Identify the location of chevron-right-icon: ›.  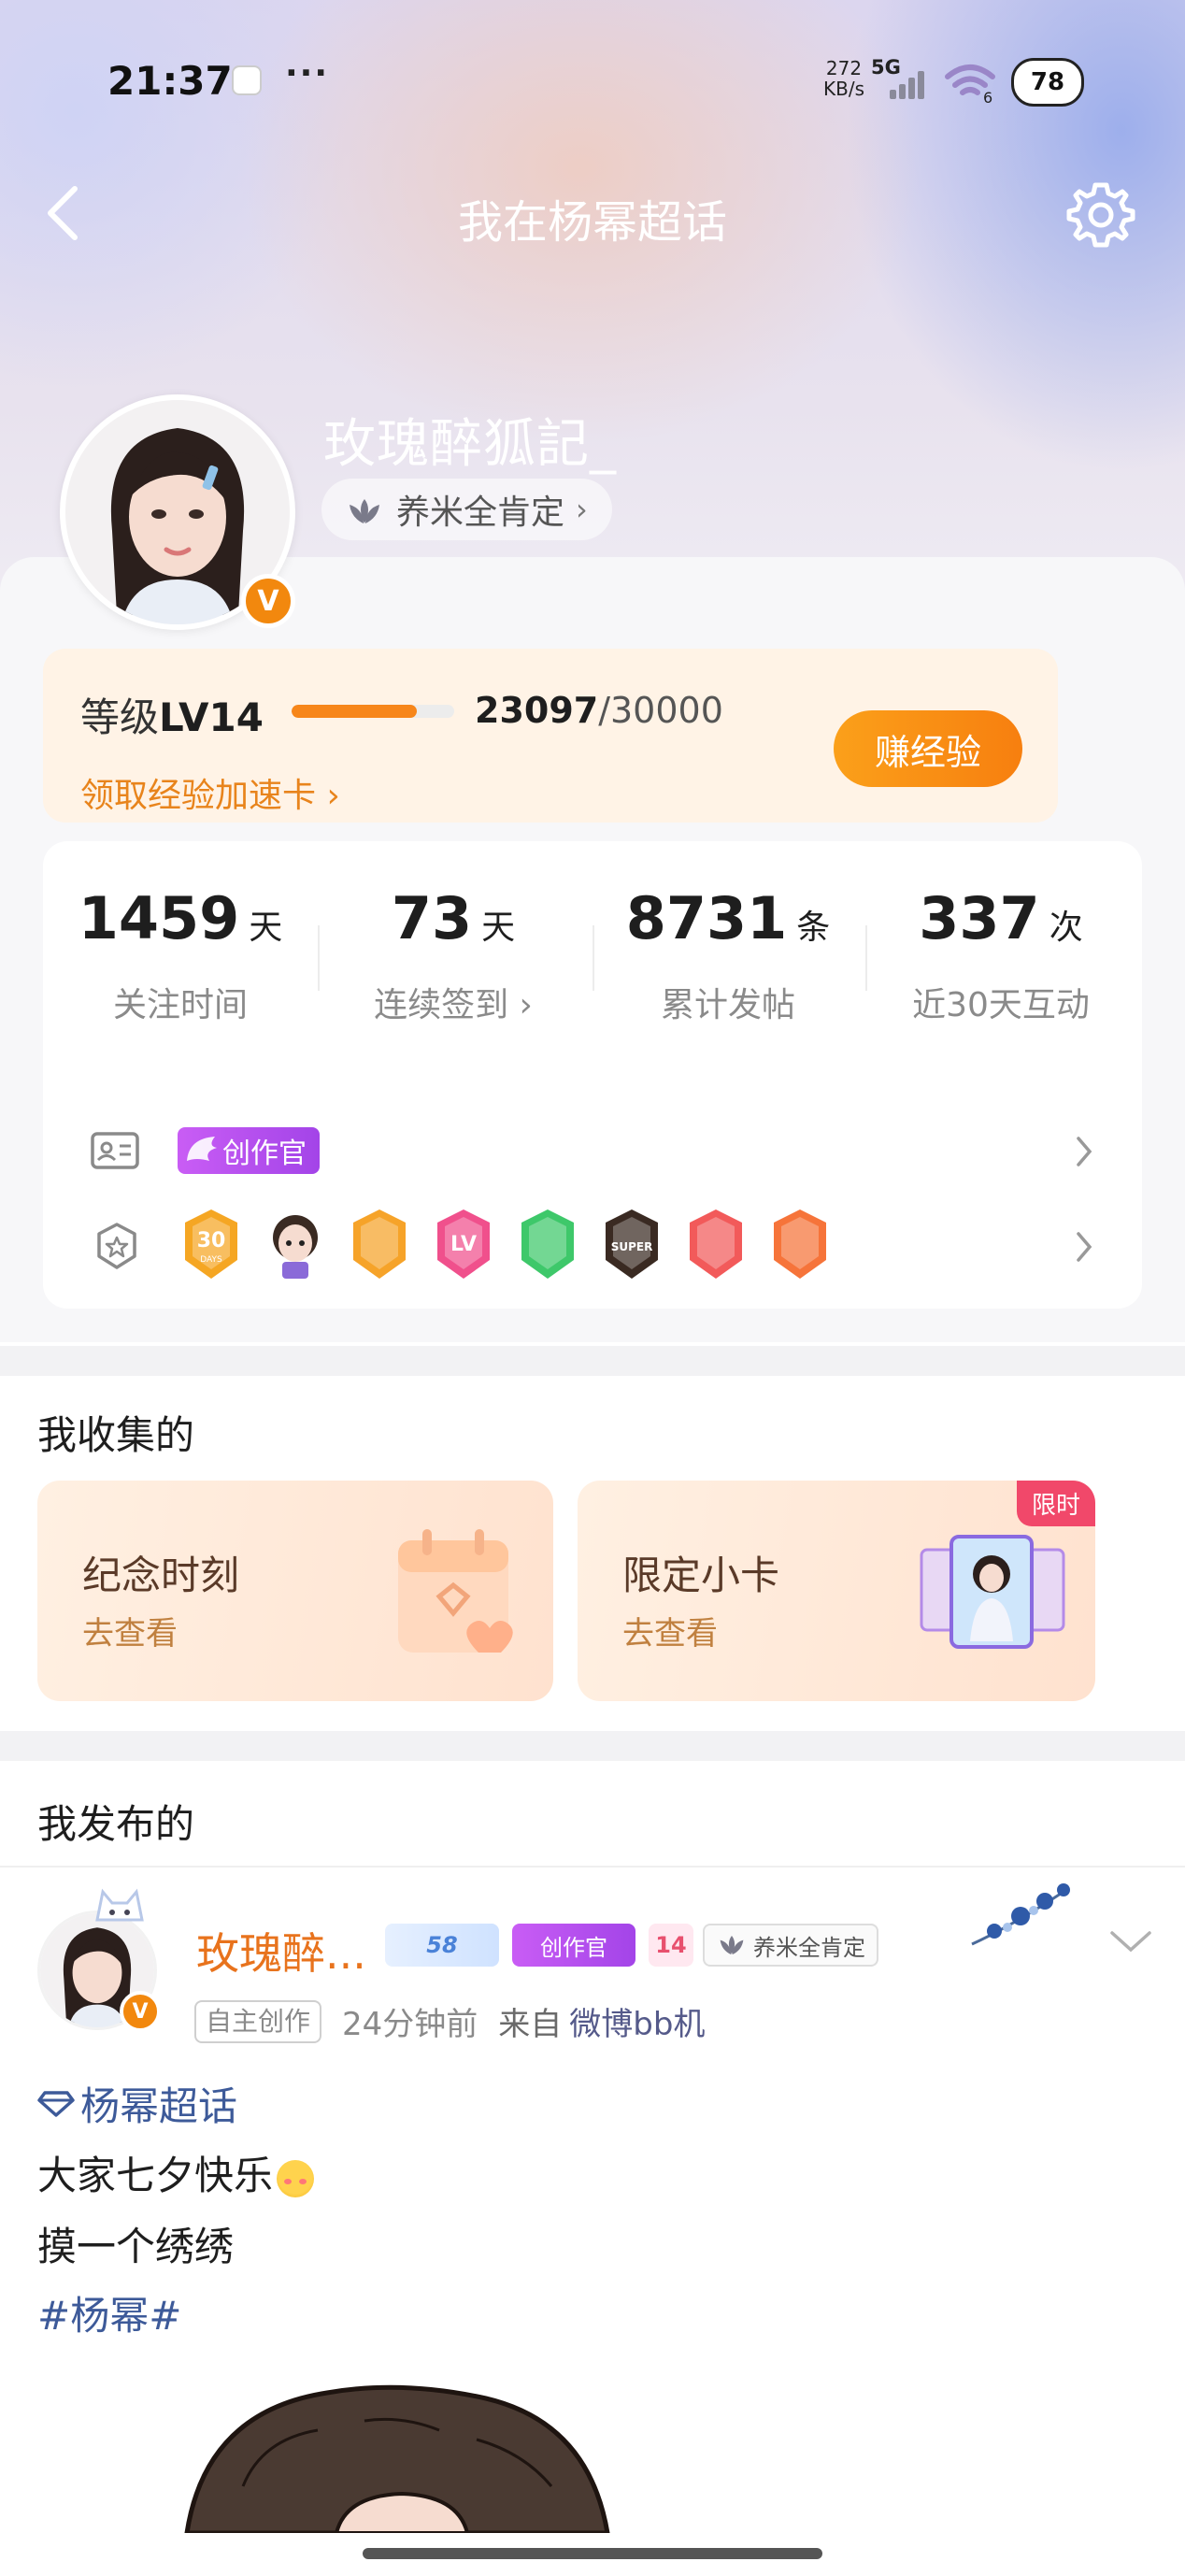
(582, 509).